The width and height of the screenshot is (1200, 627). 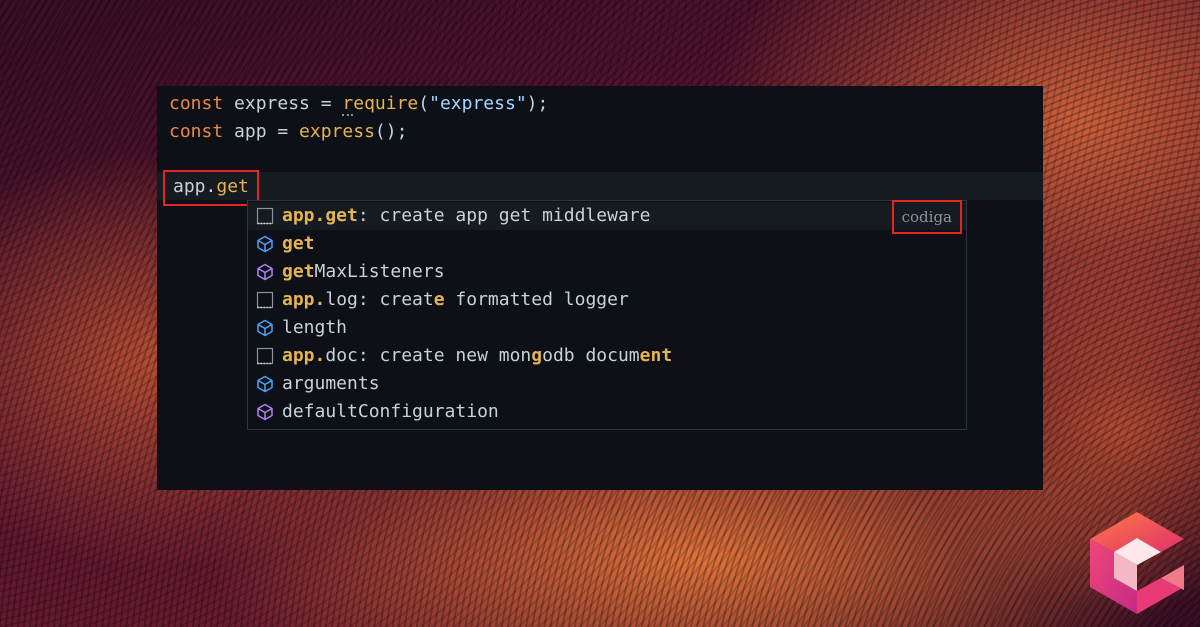 What do you see at coordinates (428, 355) in the screenshot?
I see `suggestion-label-part: doc: create new mon` at bounding box center [428, 355].